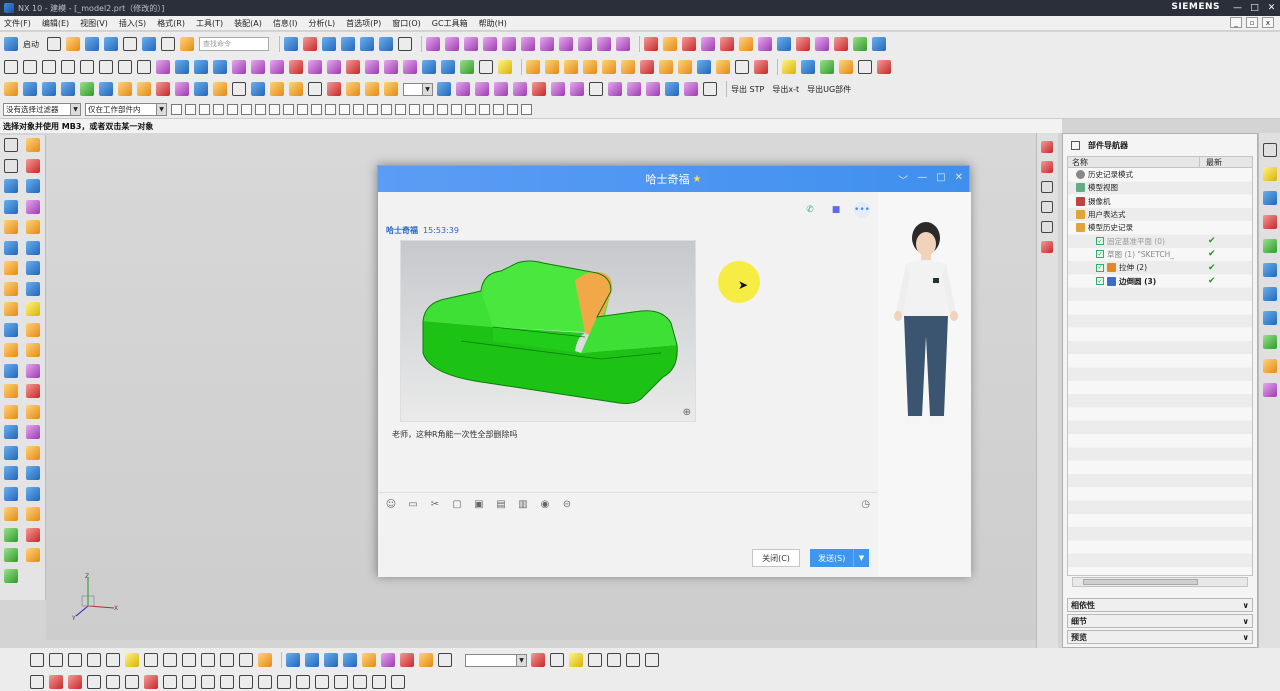 This screenshot has height=691, width=1280. What do you see at coordinates (1134, 162) in the screenshot?
I see `column-name: 名称` at bounding box center [1134, 162].